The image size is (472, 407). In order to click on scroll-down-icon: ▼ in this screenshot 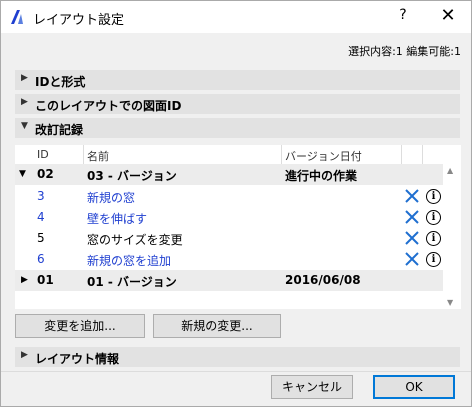, I will do `click(450, 302)`.